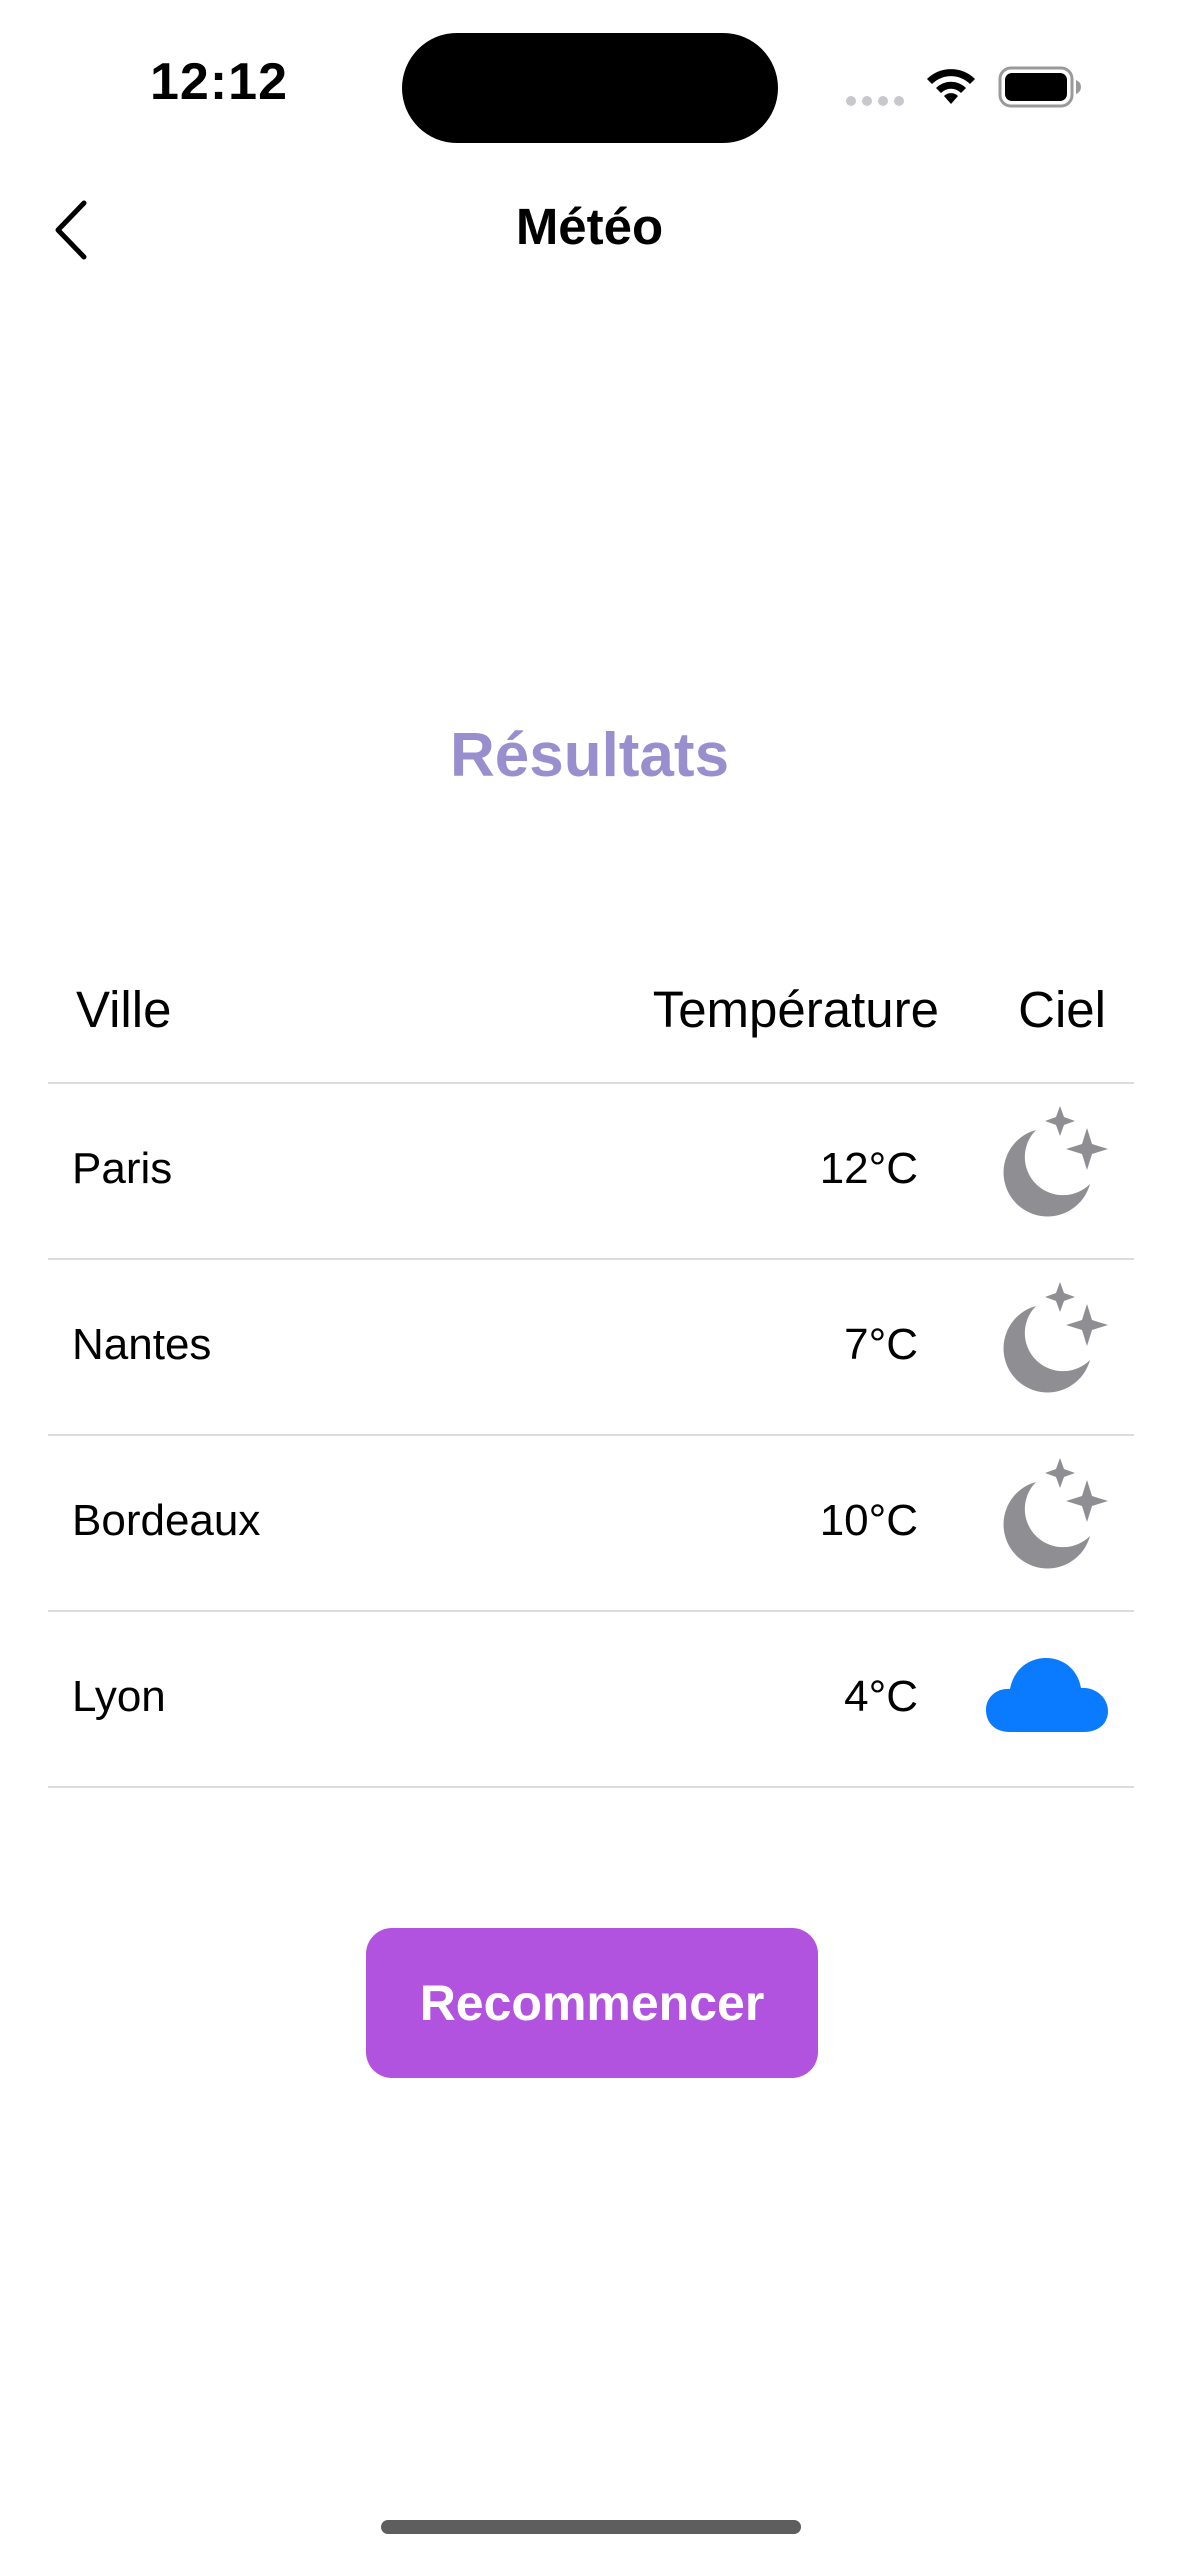 The width and height of the screenshot is (1179, 2556). I want to click on cloud-icon, so click(1048, 1692).